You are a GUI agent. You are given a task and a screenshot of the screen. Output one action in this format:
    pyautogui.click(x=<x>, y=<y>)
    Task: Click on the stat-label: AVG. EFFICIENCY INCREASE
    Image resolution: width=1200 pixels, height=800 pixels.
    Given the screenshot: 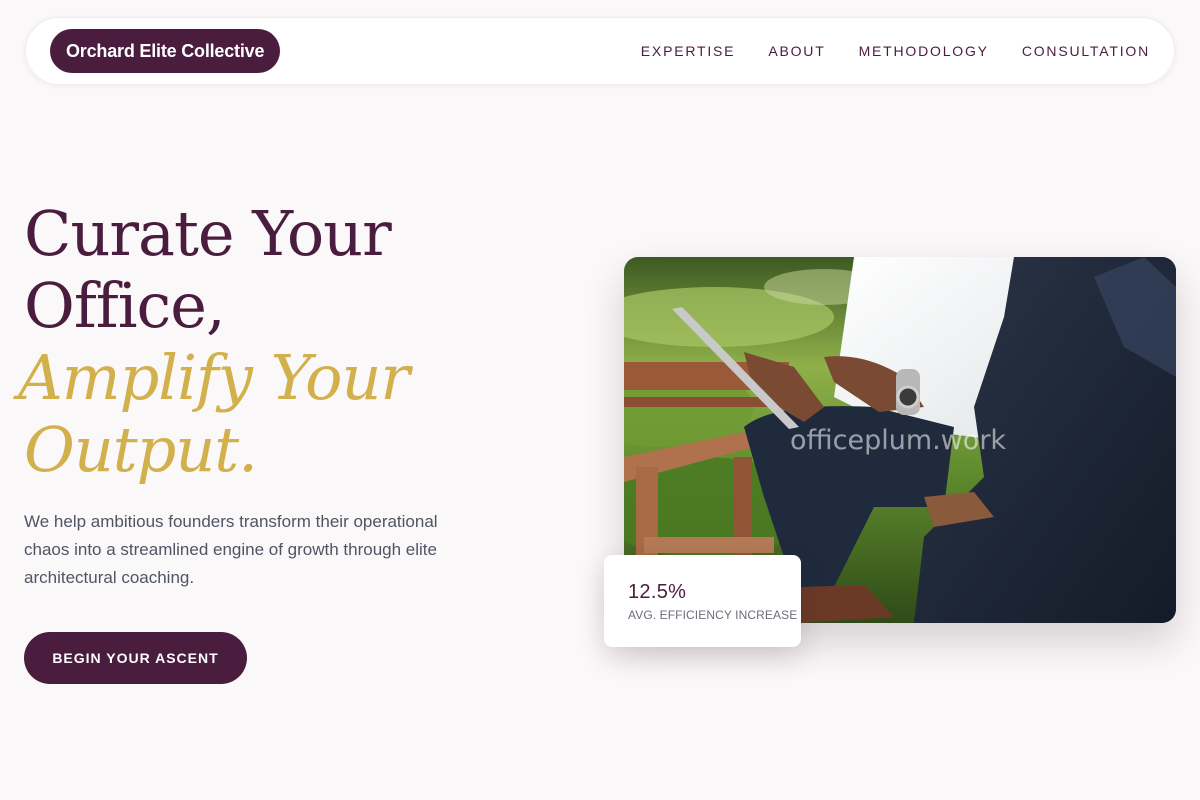 What is the action you would take?
    pyautogui.click(x=713, y=615)
    